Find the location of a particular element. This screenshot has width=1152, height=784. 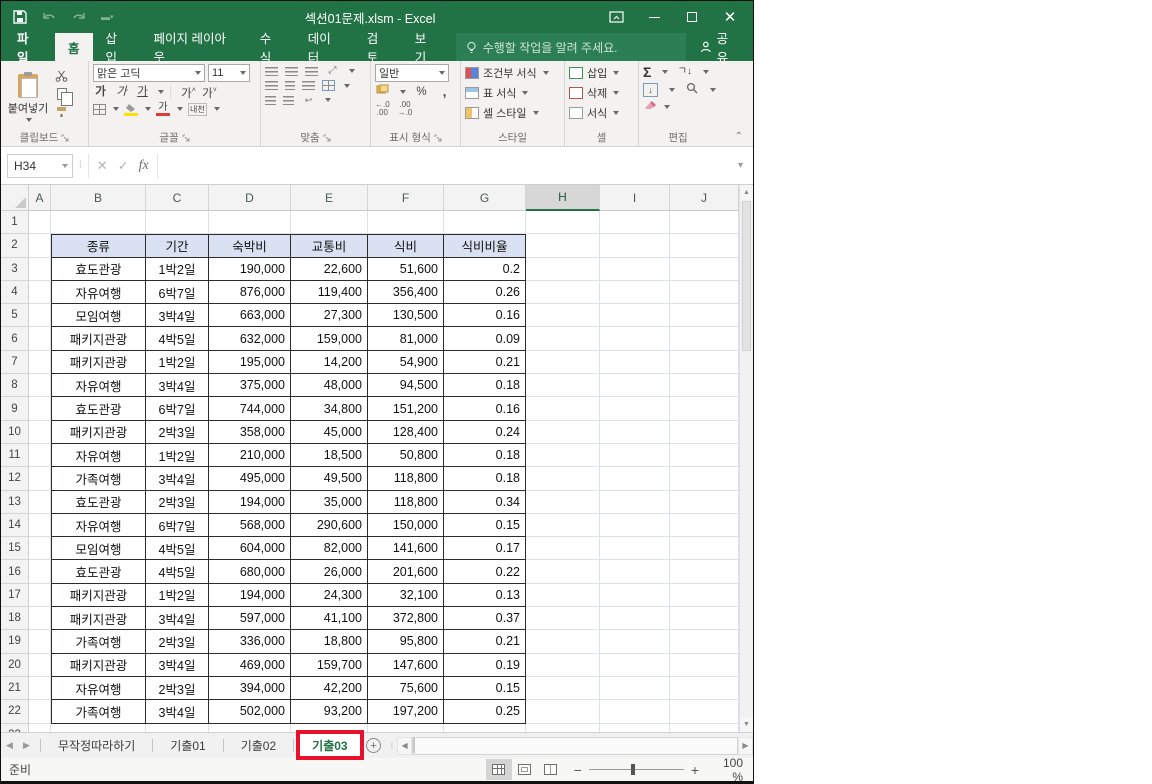

cell-D9: 744,000 is located at coordinates (250, 409).